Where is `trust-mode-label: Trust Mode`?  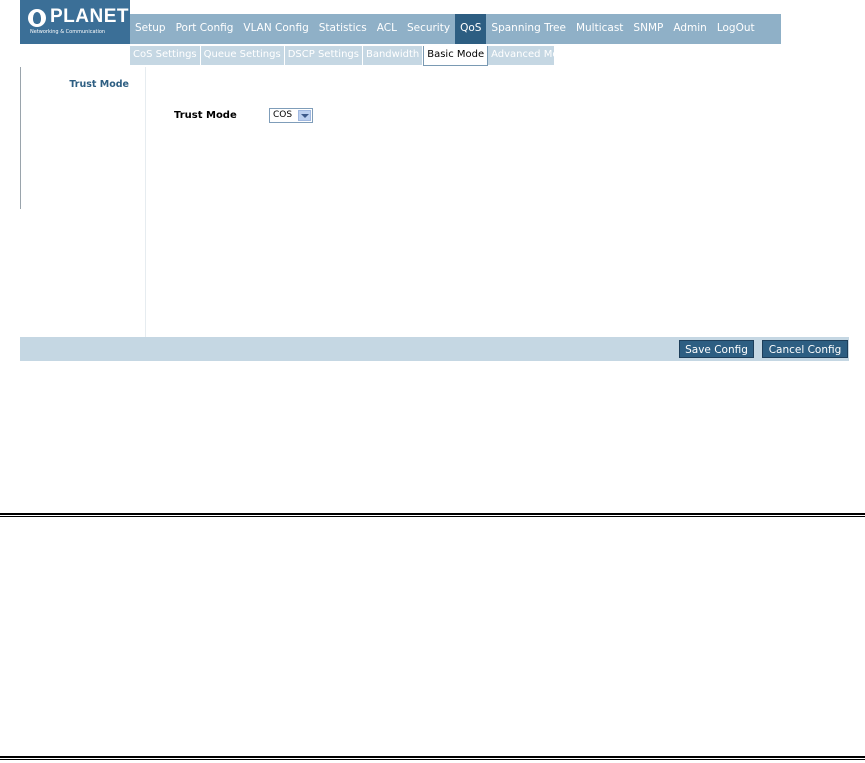 trust-mode-label: Trust Mode is located at coordinates (205, 115).